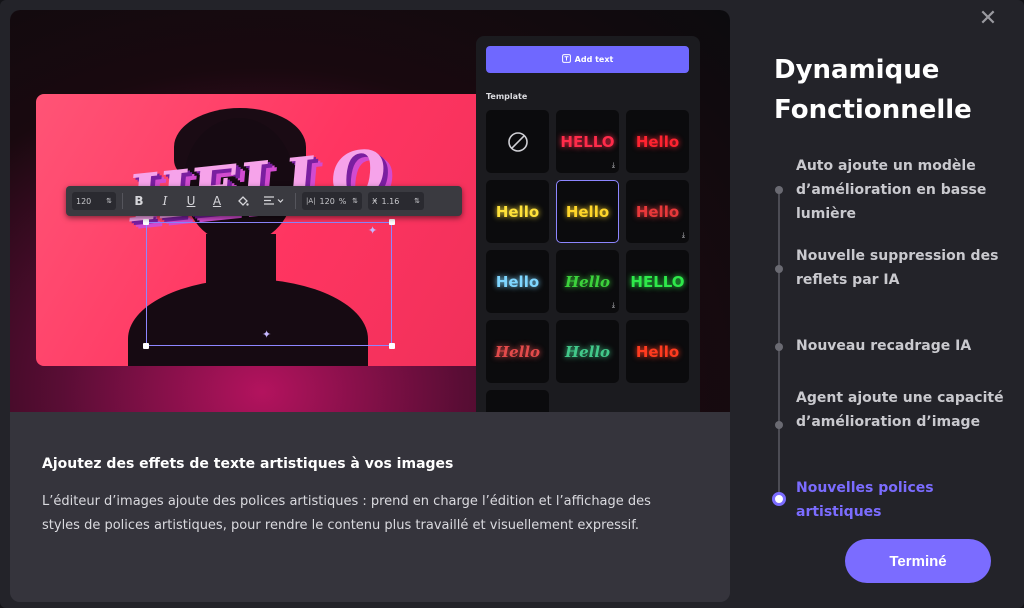 Image resolution: width=1024 pixels, height=608 pixels. What do you see at coordinates (146, 222) in the screenshot?
I see `selection-handle-tl` at bounding box center [146, 222].